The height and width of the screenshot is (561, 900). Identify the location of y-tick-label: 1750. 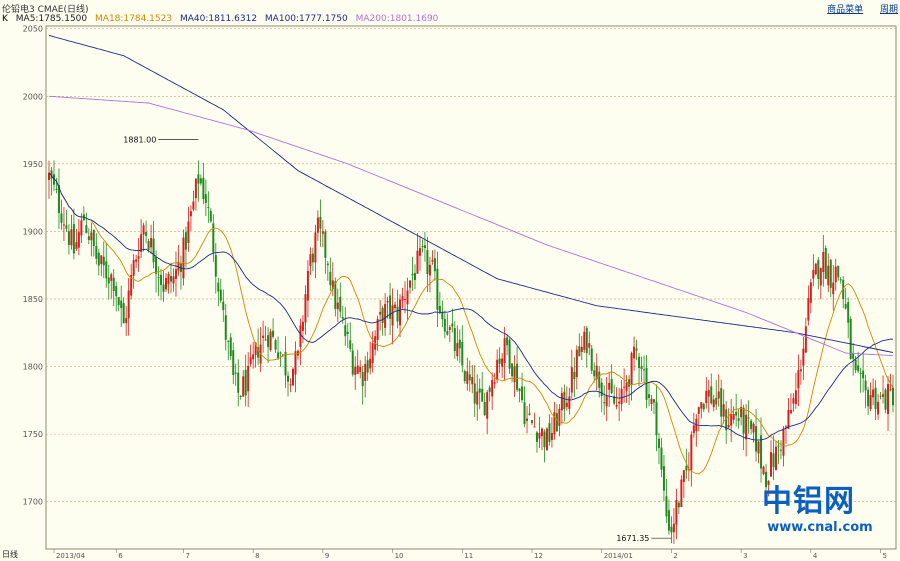
(33, 434).